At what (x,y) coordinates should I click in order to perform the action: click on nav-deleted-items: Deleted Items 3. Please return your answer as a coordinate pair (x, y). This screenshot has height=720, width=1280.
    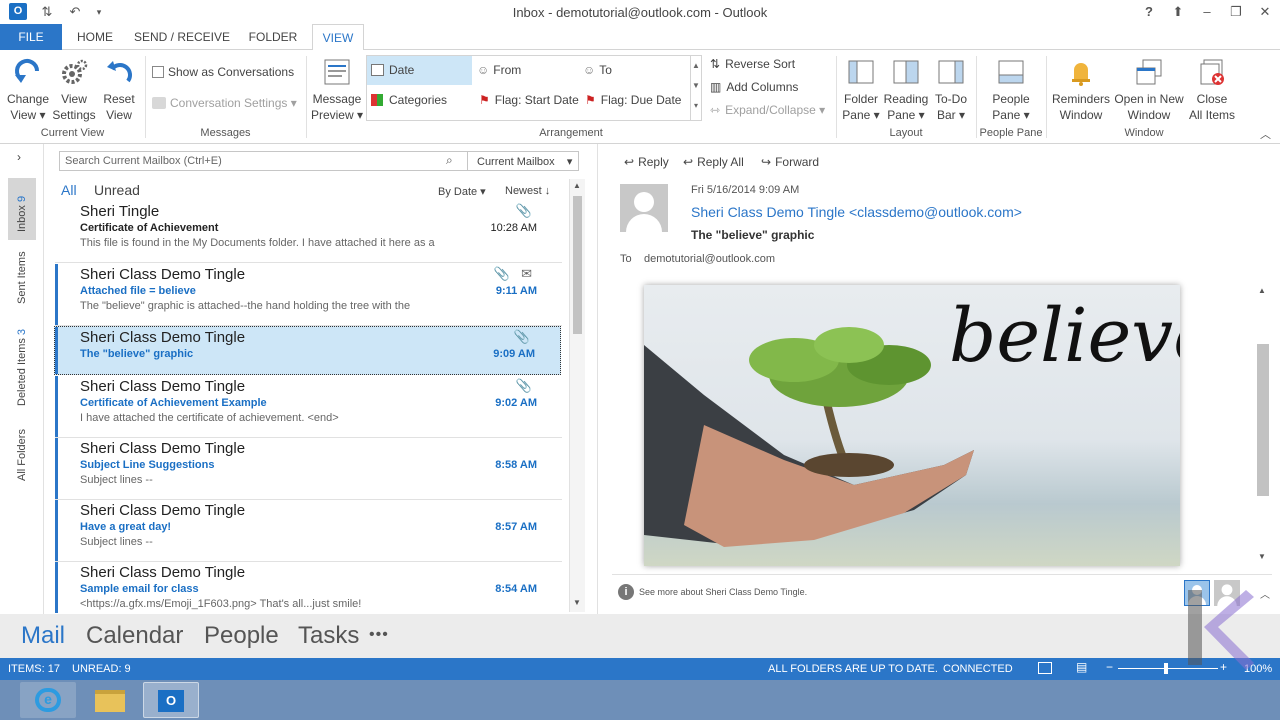
    Looking at the image, I should click on (22, 367).